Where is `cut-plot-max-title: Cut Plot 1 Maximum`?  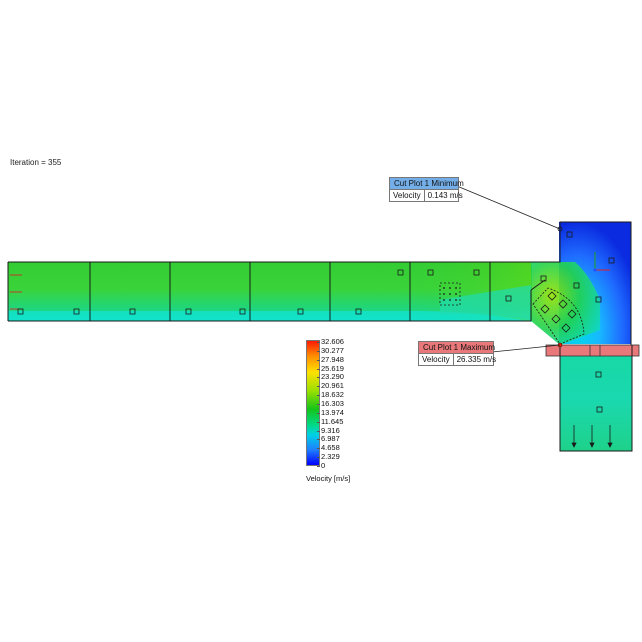
cut-plot-max-title: Cut Plot 1 Maximum is located at coordinates (457, 348).